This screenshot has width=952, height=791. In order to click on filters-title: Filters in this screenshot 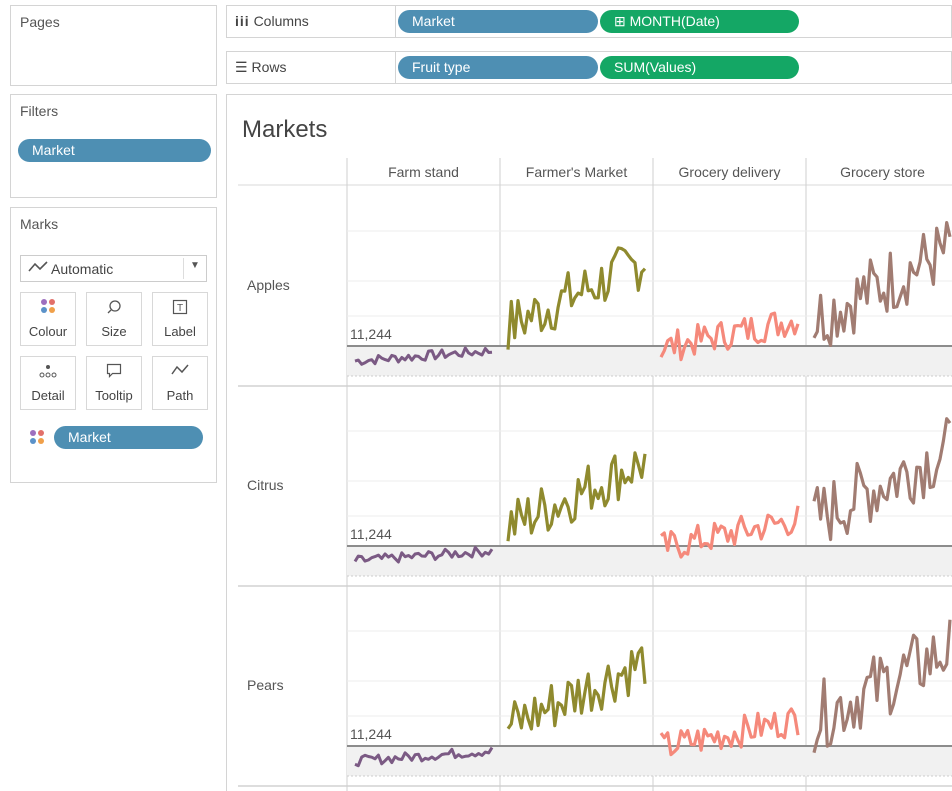, I will do `click(39, 111)`.